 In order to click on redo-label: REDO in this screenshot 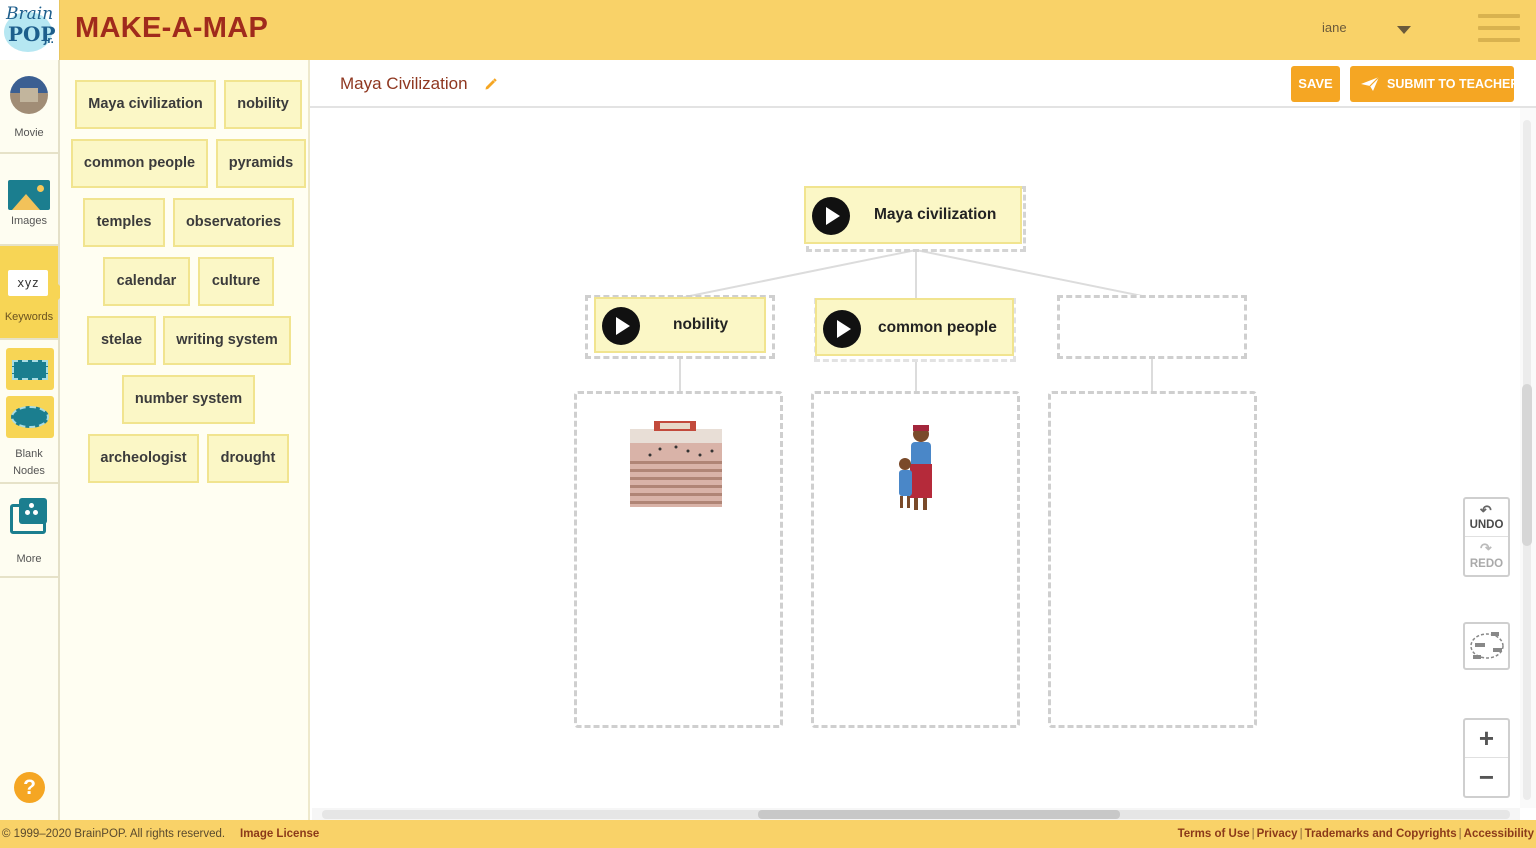, I will do `click(1486, 564)`.